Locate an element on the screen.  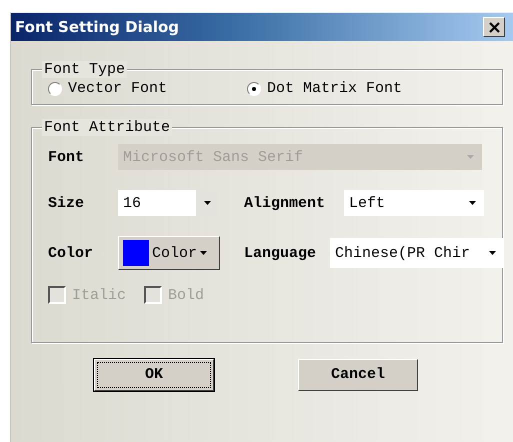
radio-option: Vector Font is located at coordinates (108, 88).